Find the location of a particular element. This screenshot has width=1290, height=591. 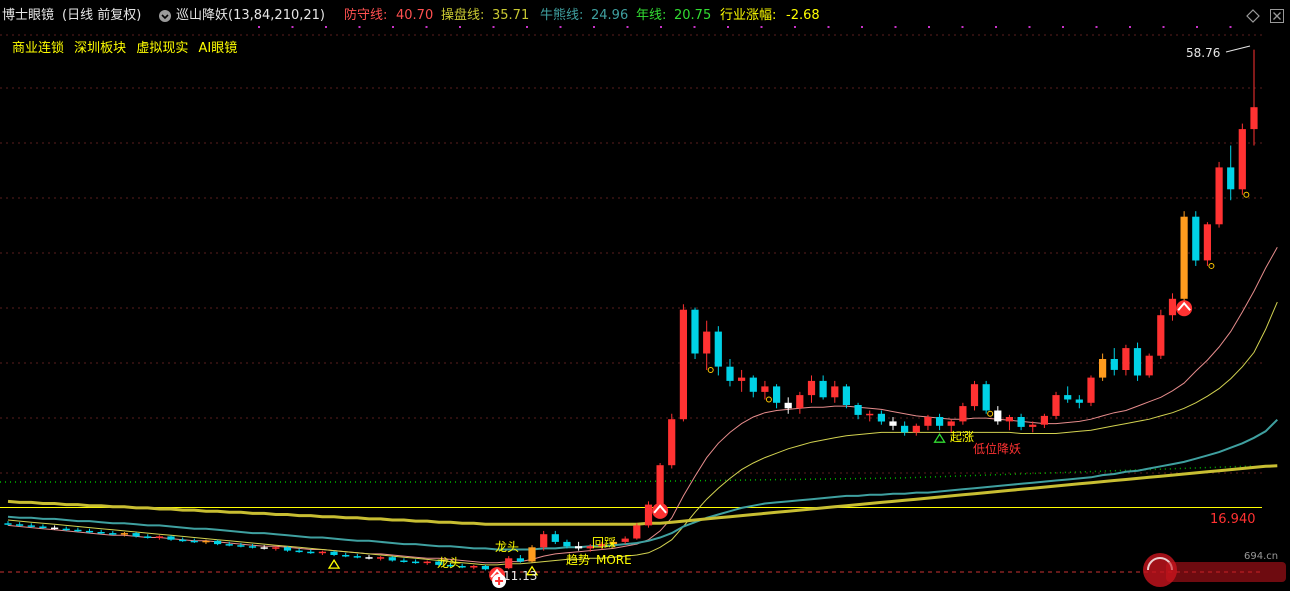

svg-text: 694.cn is located at coordinates (1261, 556).